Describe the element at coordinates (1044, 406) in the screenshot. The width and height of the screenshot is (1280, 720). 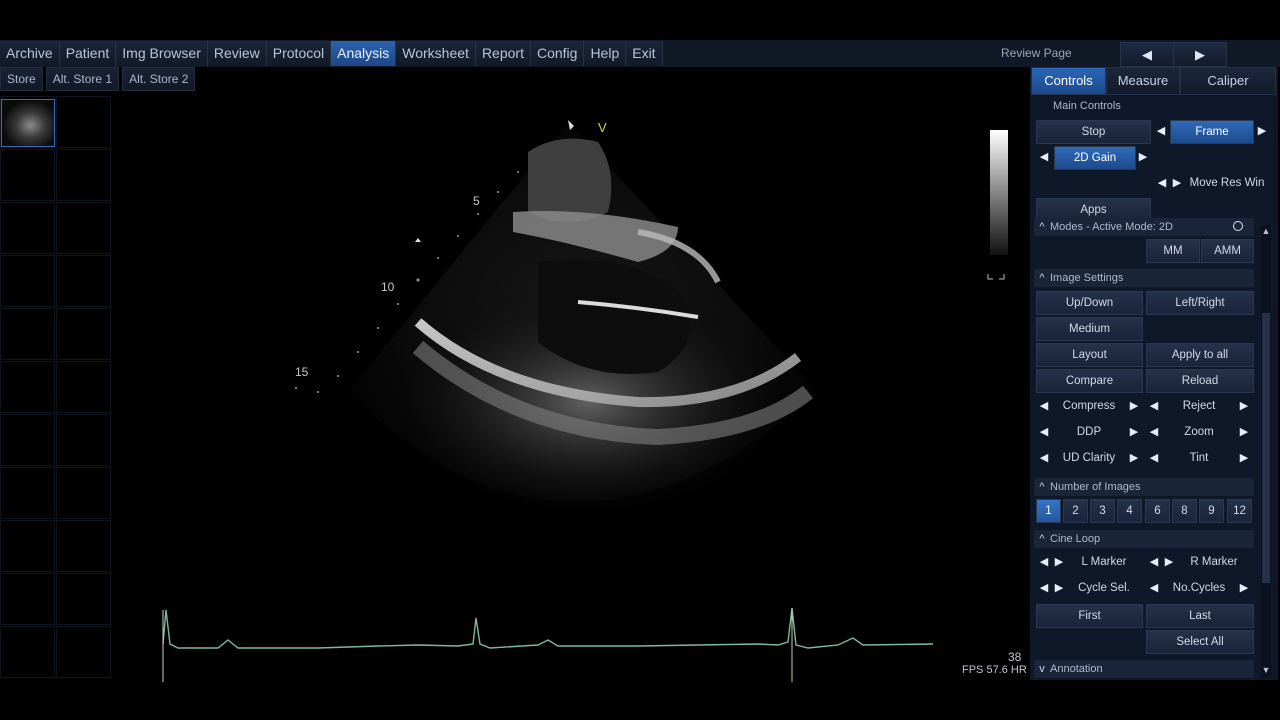
I see `compress-left-arrow: ◀` at that location.